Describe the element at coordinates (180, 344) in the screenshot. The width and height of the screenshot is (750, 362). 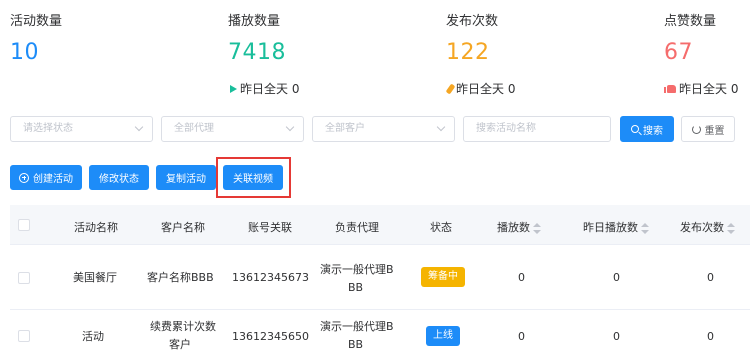
I see `cell-customer-line2: 客户` at that location.